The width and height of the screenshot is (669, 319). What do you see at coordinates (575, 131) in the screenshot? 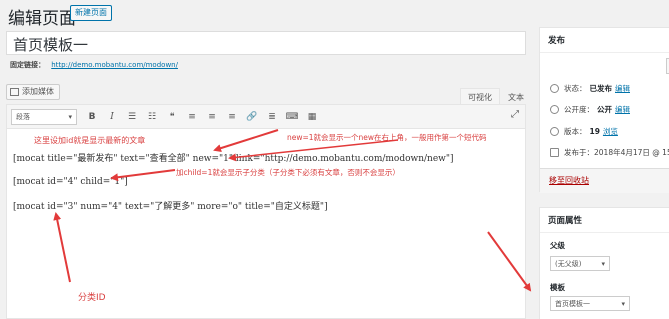
I see `revisions-label: 版本：` at bounding box center [575, 131].